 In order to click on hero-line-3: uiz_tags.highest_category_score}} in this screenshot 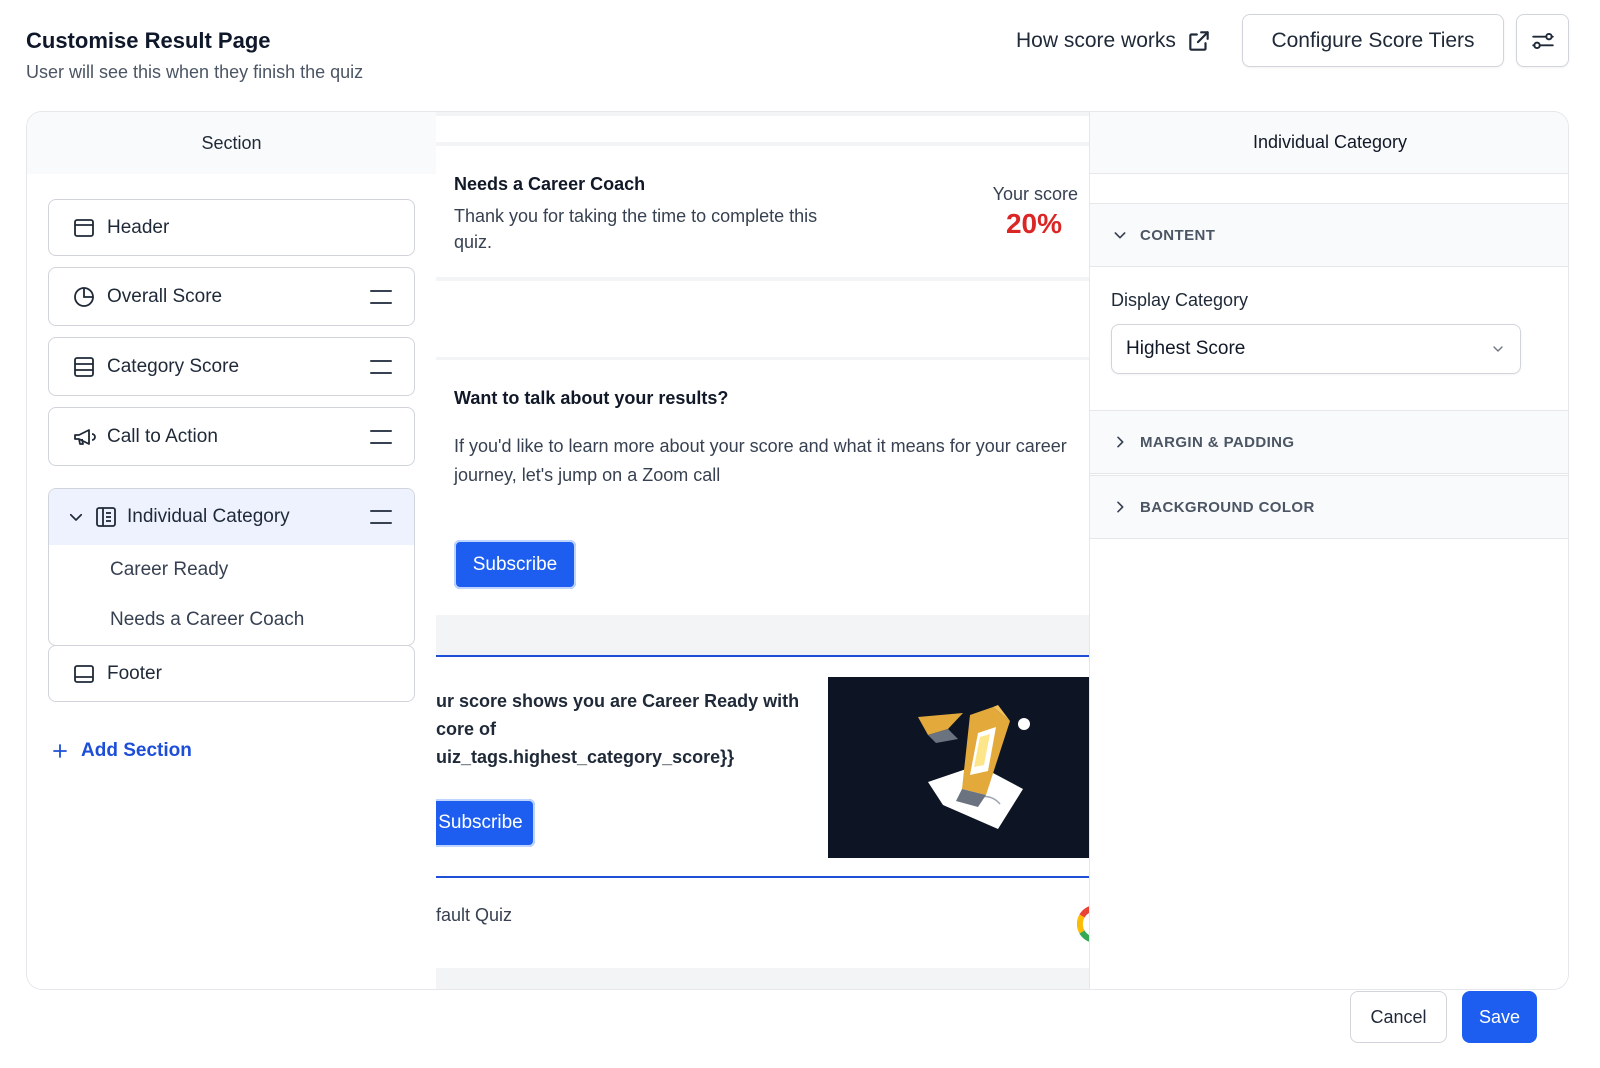, I will do `click(585, 757)`.